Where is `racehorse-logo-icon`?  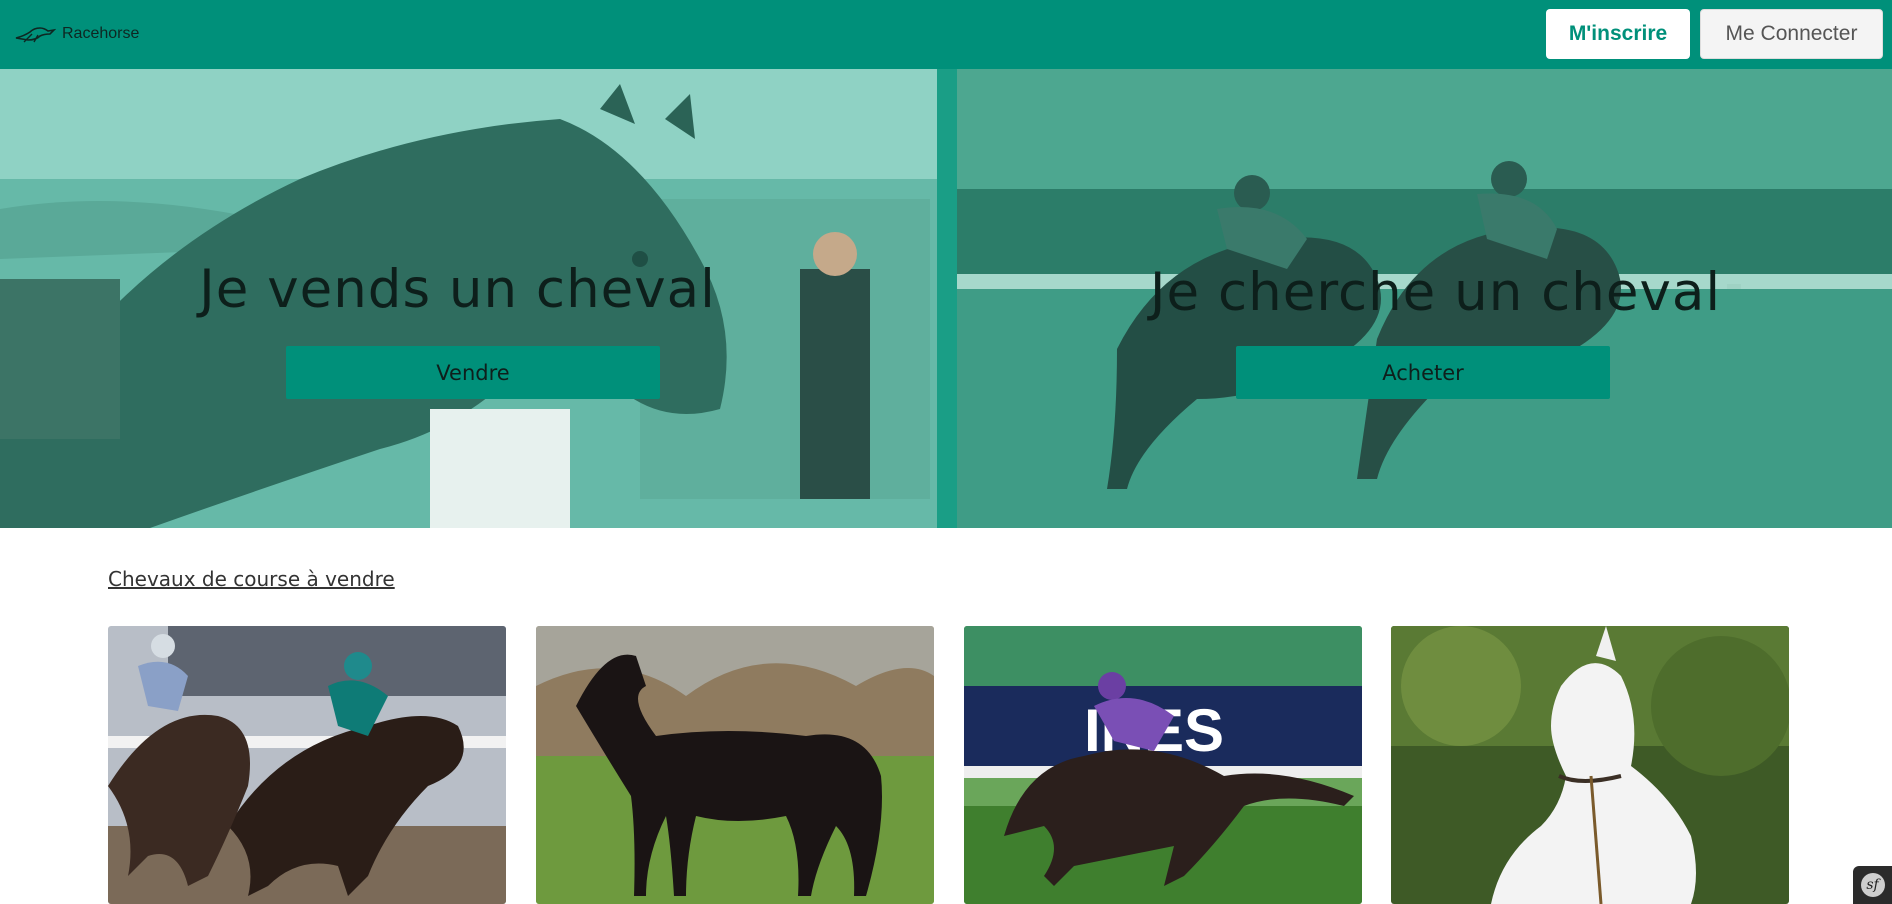 racehorse-logo-icon is located at coordinates (35, 35).